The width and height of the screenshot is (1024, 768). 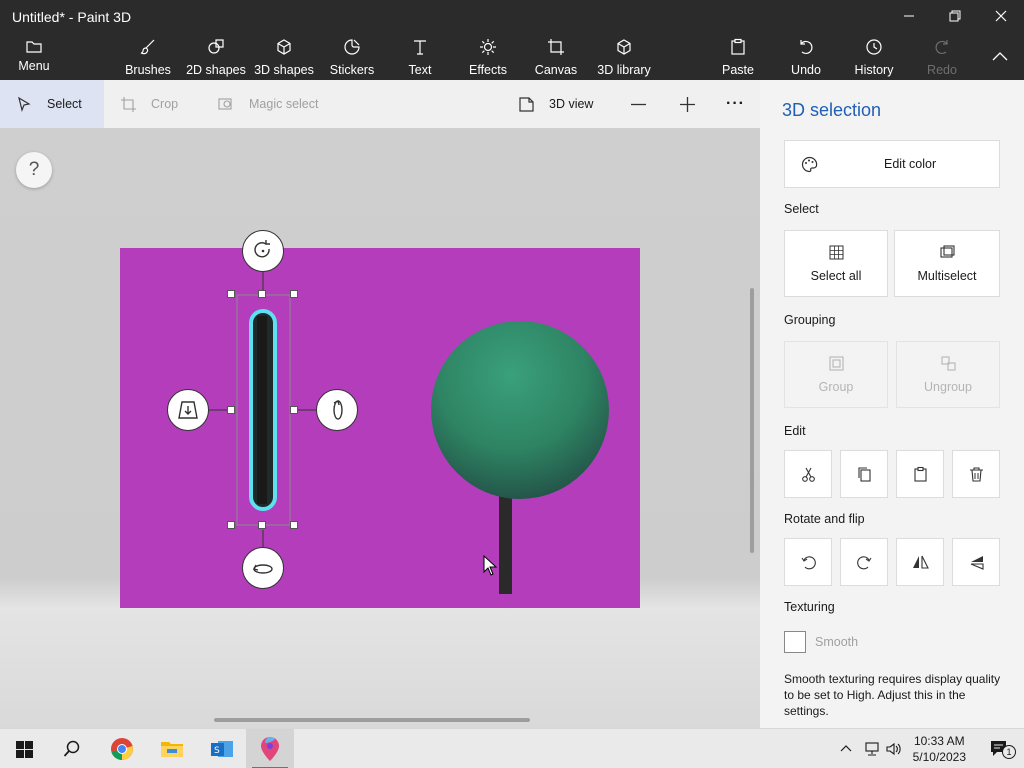 I want to click on smooth-checkbox, so click(x=795, y=642).